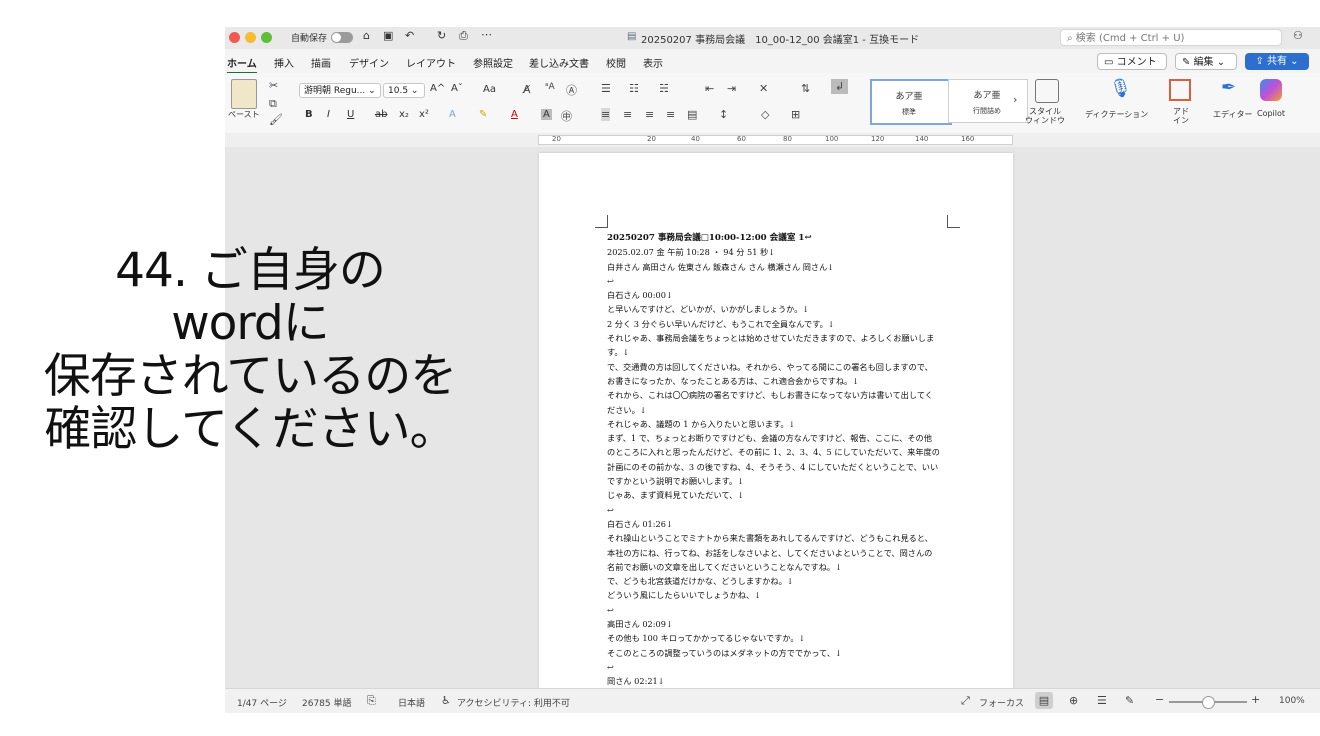  Describe the element at coordinates (242, 64) in the screenshot. I see `tab-home: ホーム` at that location.